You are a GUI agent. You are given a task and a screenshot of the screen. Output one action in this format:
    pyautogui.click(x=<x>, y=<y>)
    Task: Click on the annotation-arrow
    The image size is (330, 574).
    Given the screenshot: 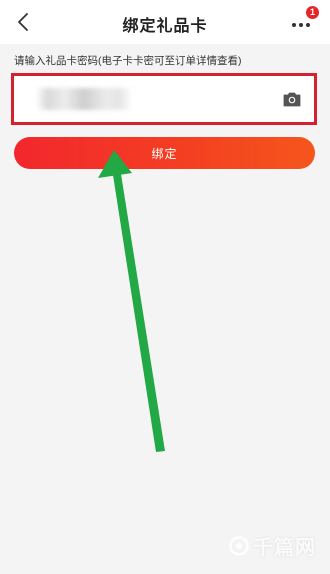 What is the action you would take?
    pyautogui.click(x=131, y=301)
    